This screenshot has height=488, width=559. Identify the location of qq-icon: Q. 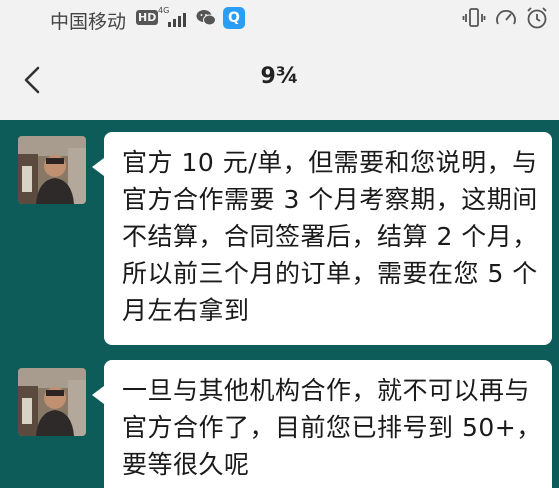
(234, 18).